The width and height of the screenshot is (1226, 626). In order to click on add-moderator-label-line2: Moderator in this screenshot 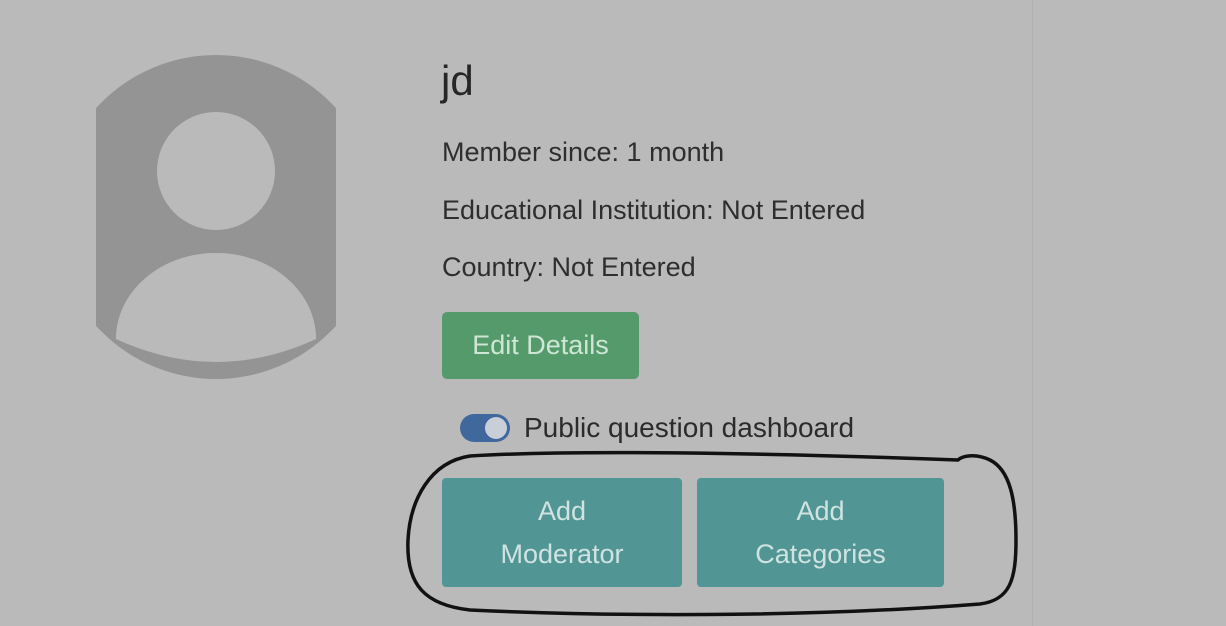, I will do `click(562, 553)`.